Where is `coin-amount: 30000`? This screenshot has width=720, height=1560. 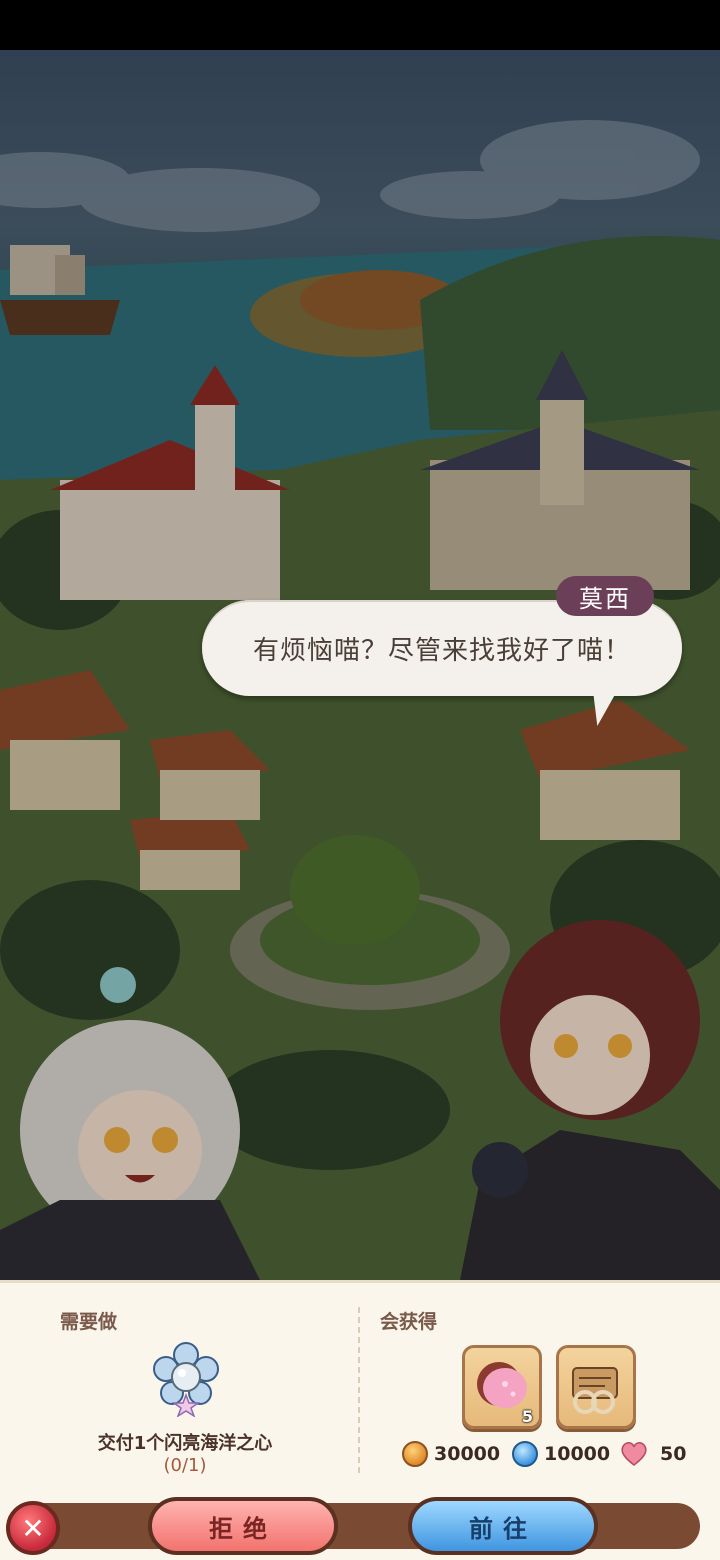
coin-amount: 30000 is located at coordinates (467, 1454).